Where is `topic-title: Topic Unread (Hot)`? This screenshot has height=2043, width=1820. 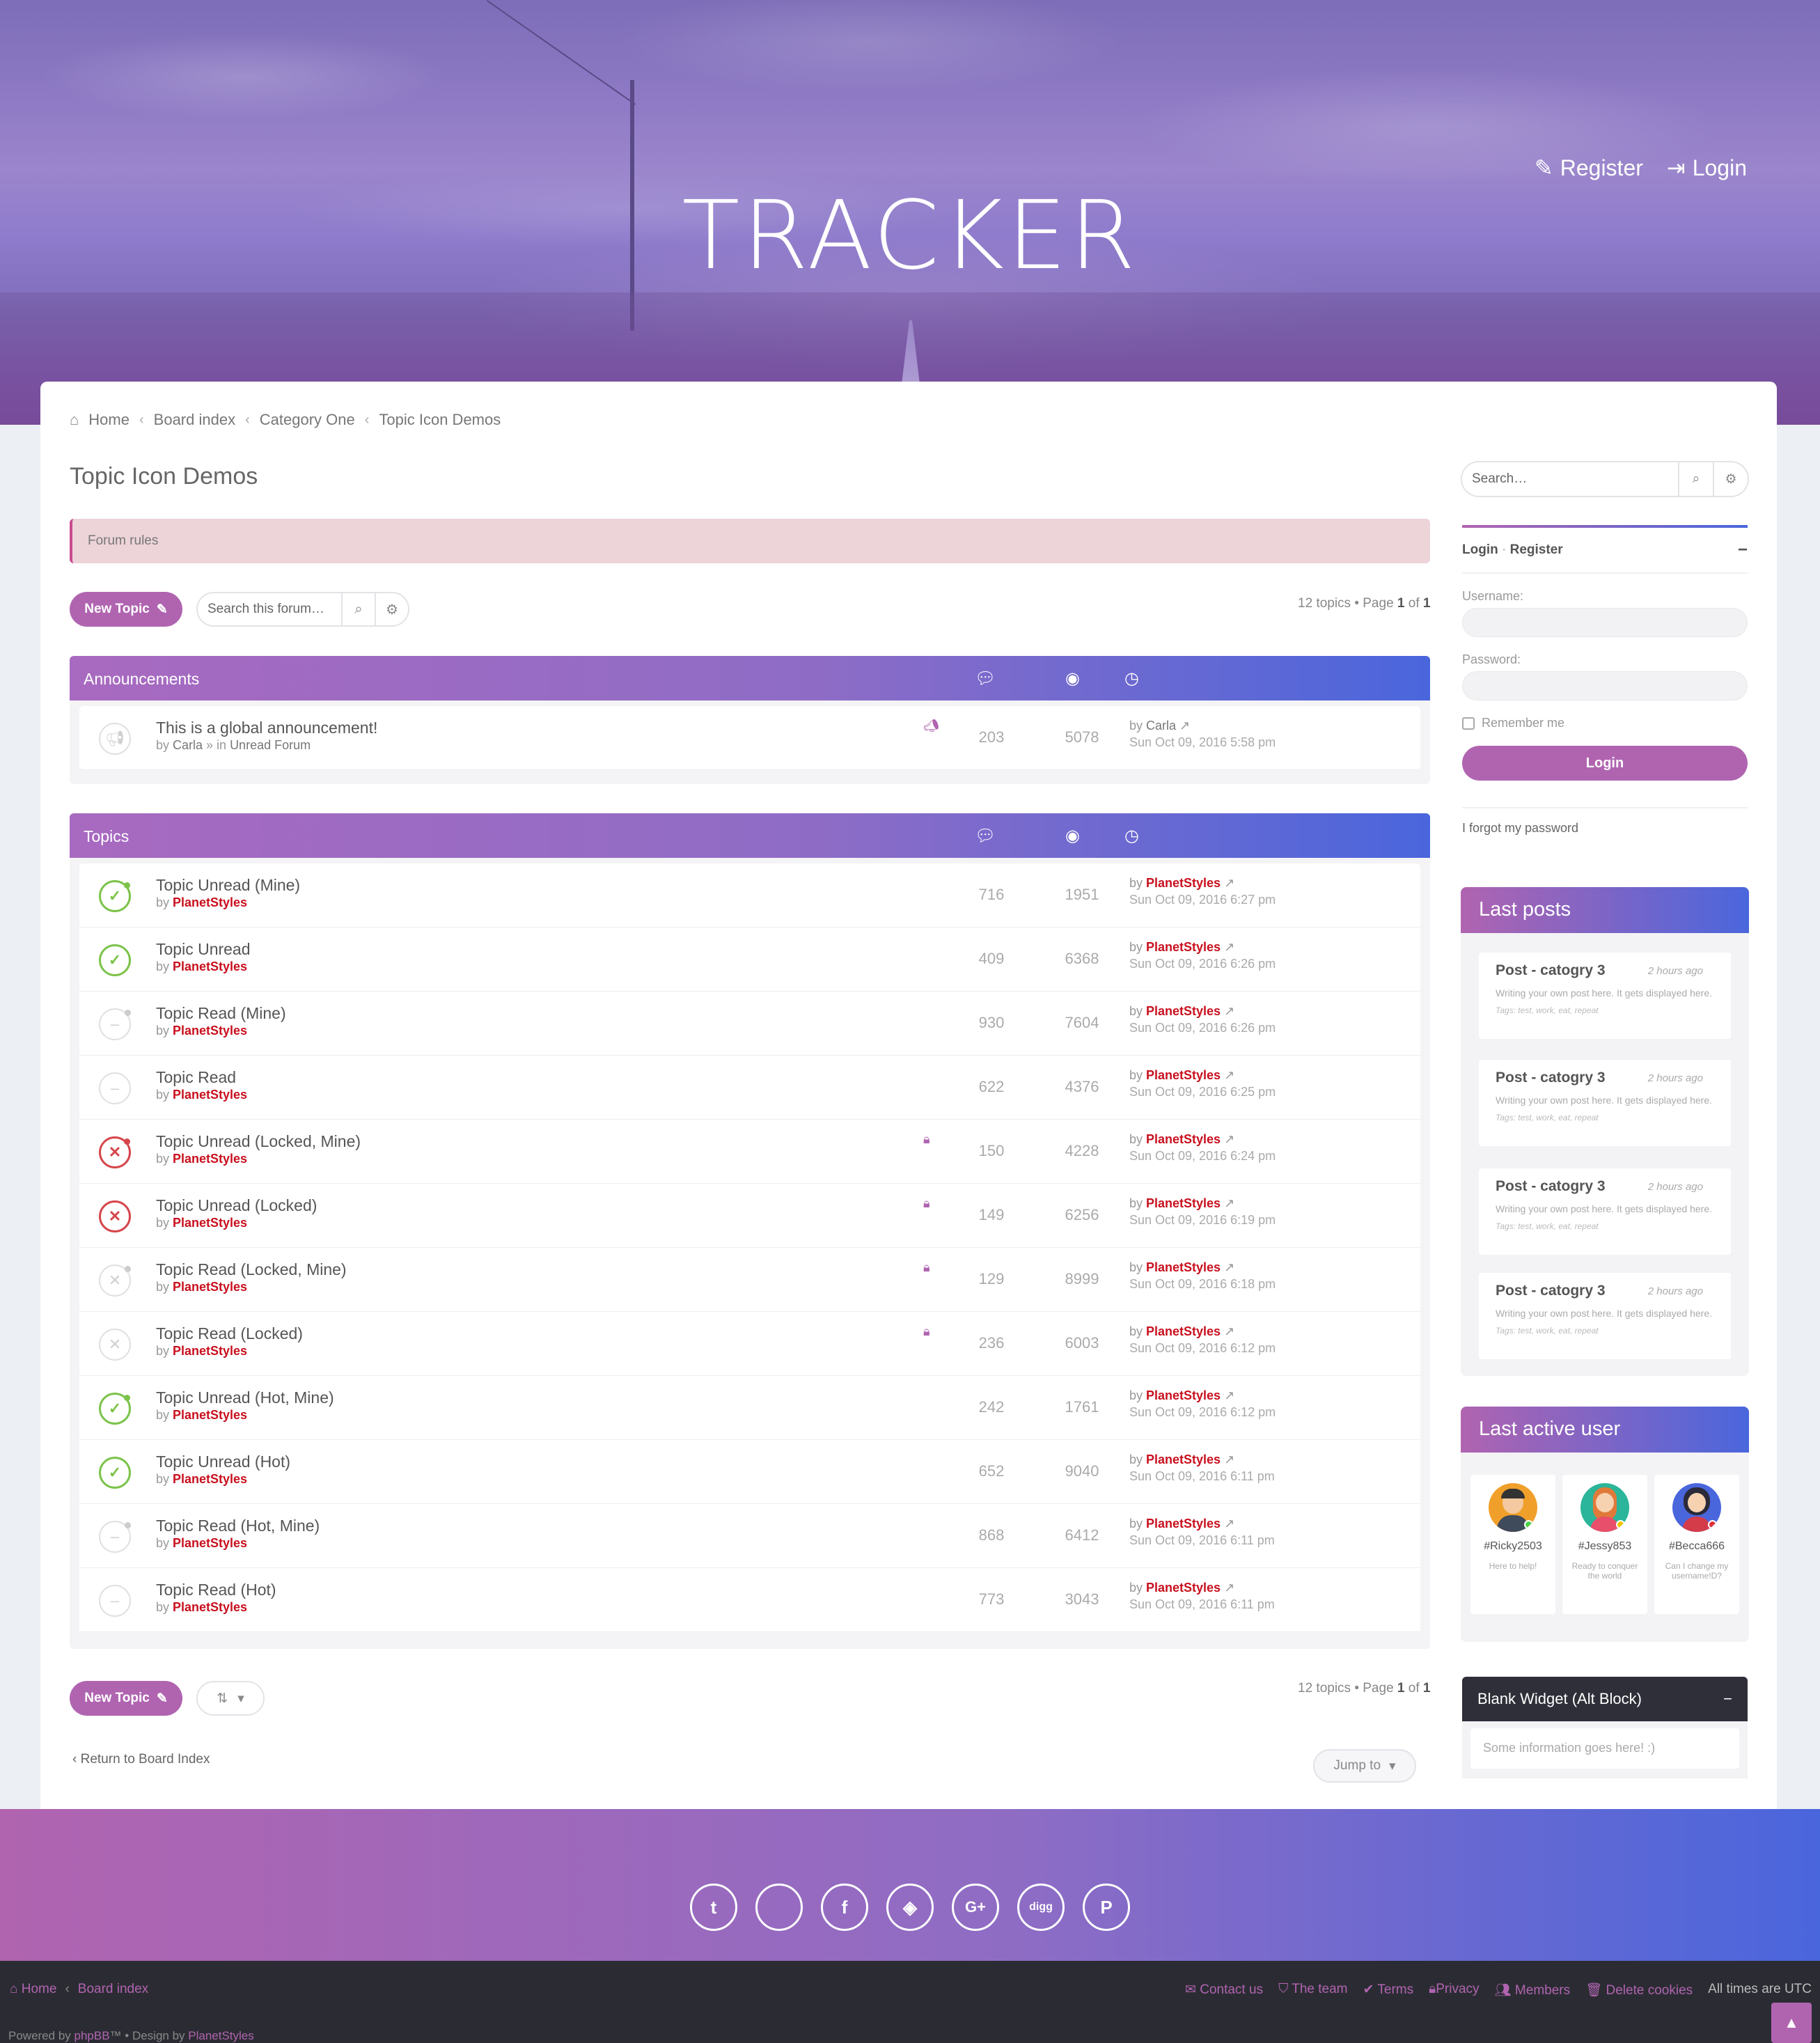
topic-title: Topic Unread (Hot) is located at coordinates (223, 1462).